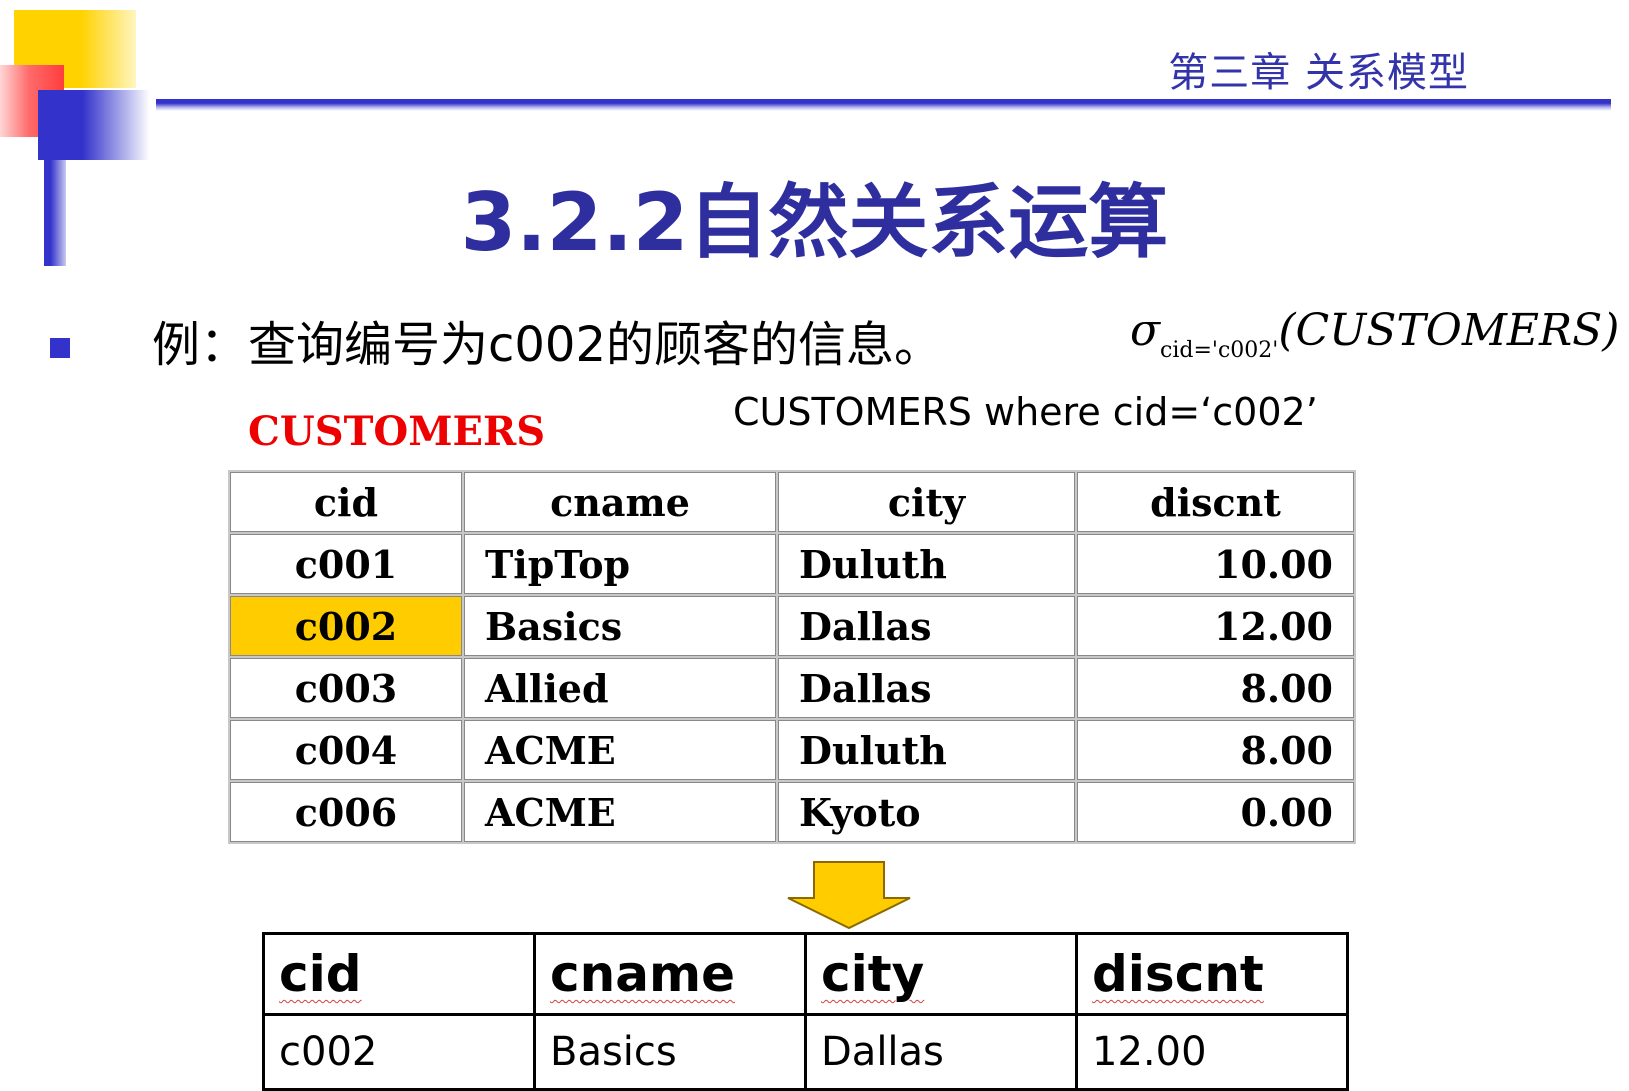 The image size is (1629, 1091). Describe the element at coordinates (94, 125) in the screenshot. I see `decor-blue-square` at that location.